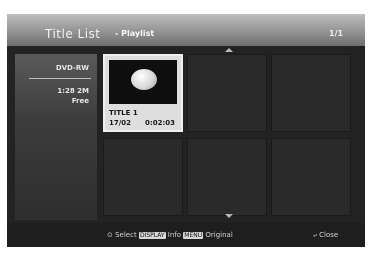  I want to click on free-space-label: Free, so click(80, 101).